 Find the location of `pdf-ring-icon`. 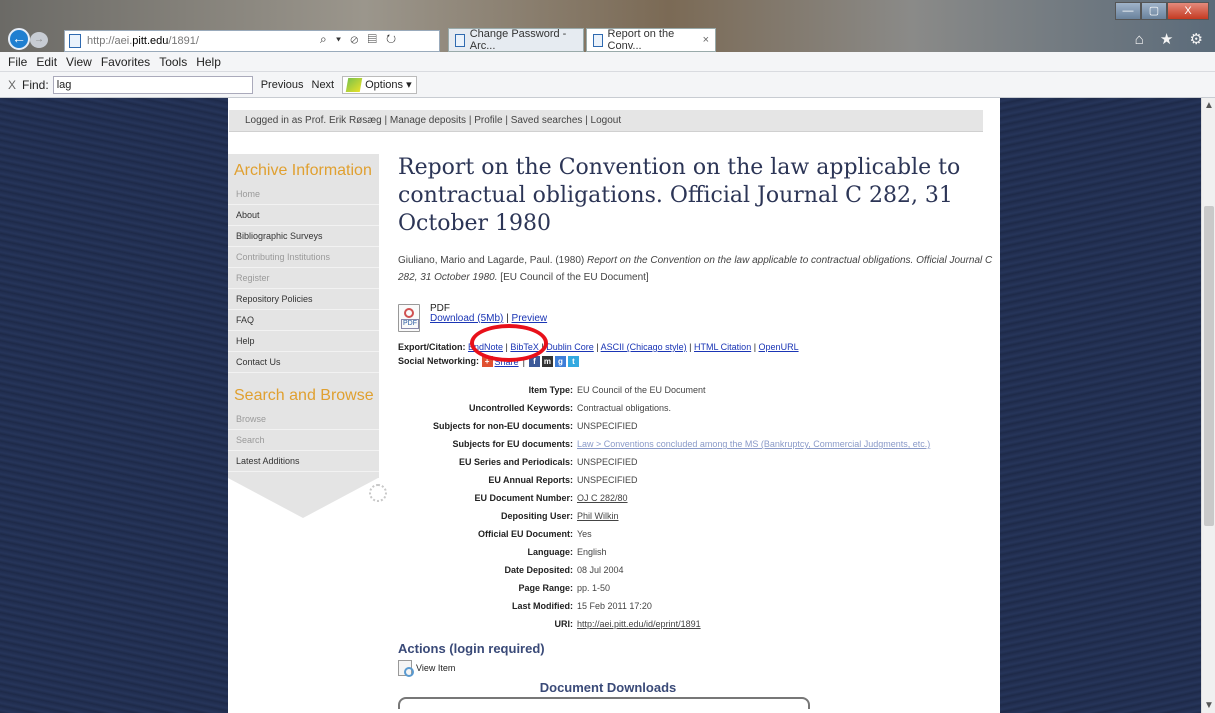

pdf-ring-icon is located at coordinates (409, 313).